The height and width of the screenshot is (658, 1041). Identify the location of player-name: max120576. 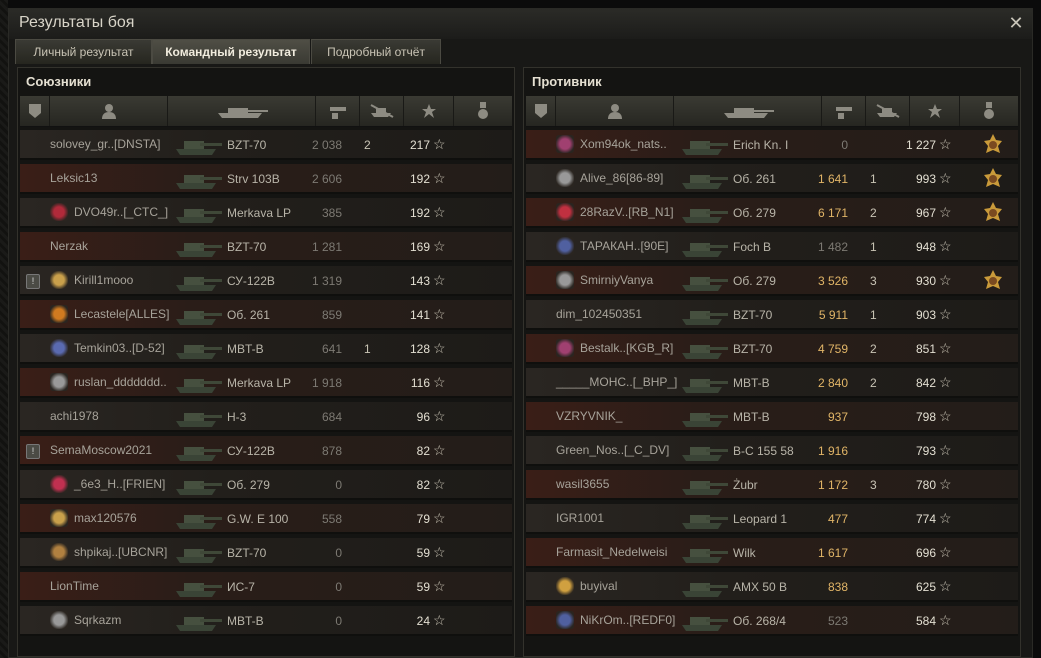
(105, 518).